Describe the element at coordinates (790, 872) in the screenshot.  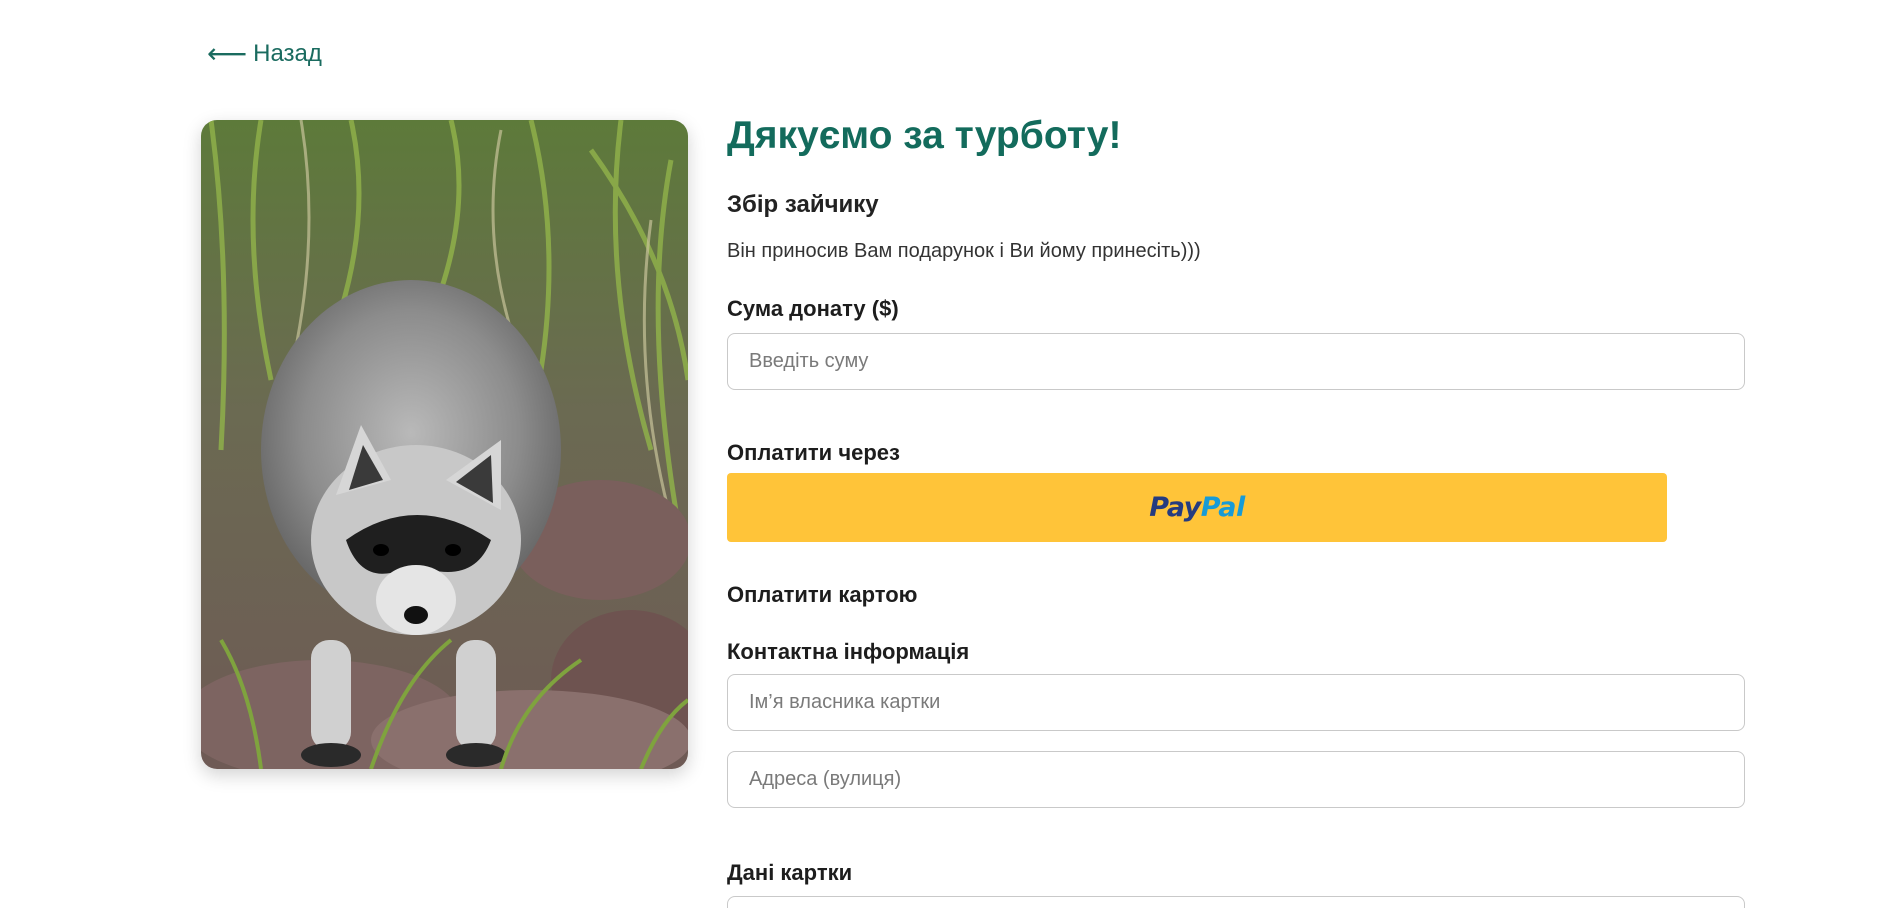
I see `card-data-label: Дані картки` at that location.